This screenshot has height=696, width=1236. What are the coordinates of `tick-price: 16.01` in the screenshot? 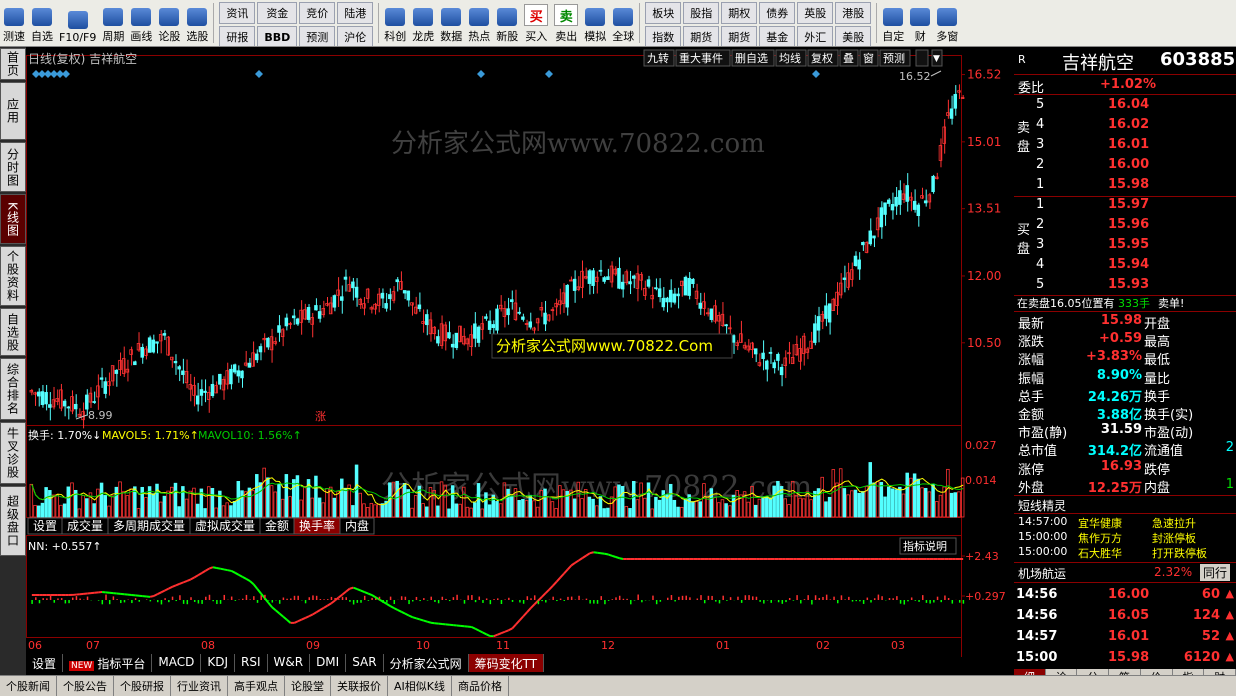 It's located at (1129, 636).